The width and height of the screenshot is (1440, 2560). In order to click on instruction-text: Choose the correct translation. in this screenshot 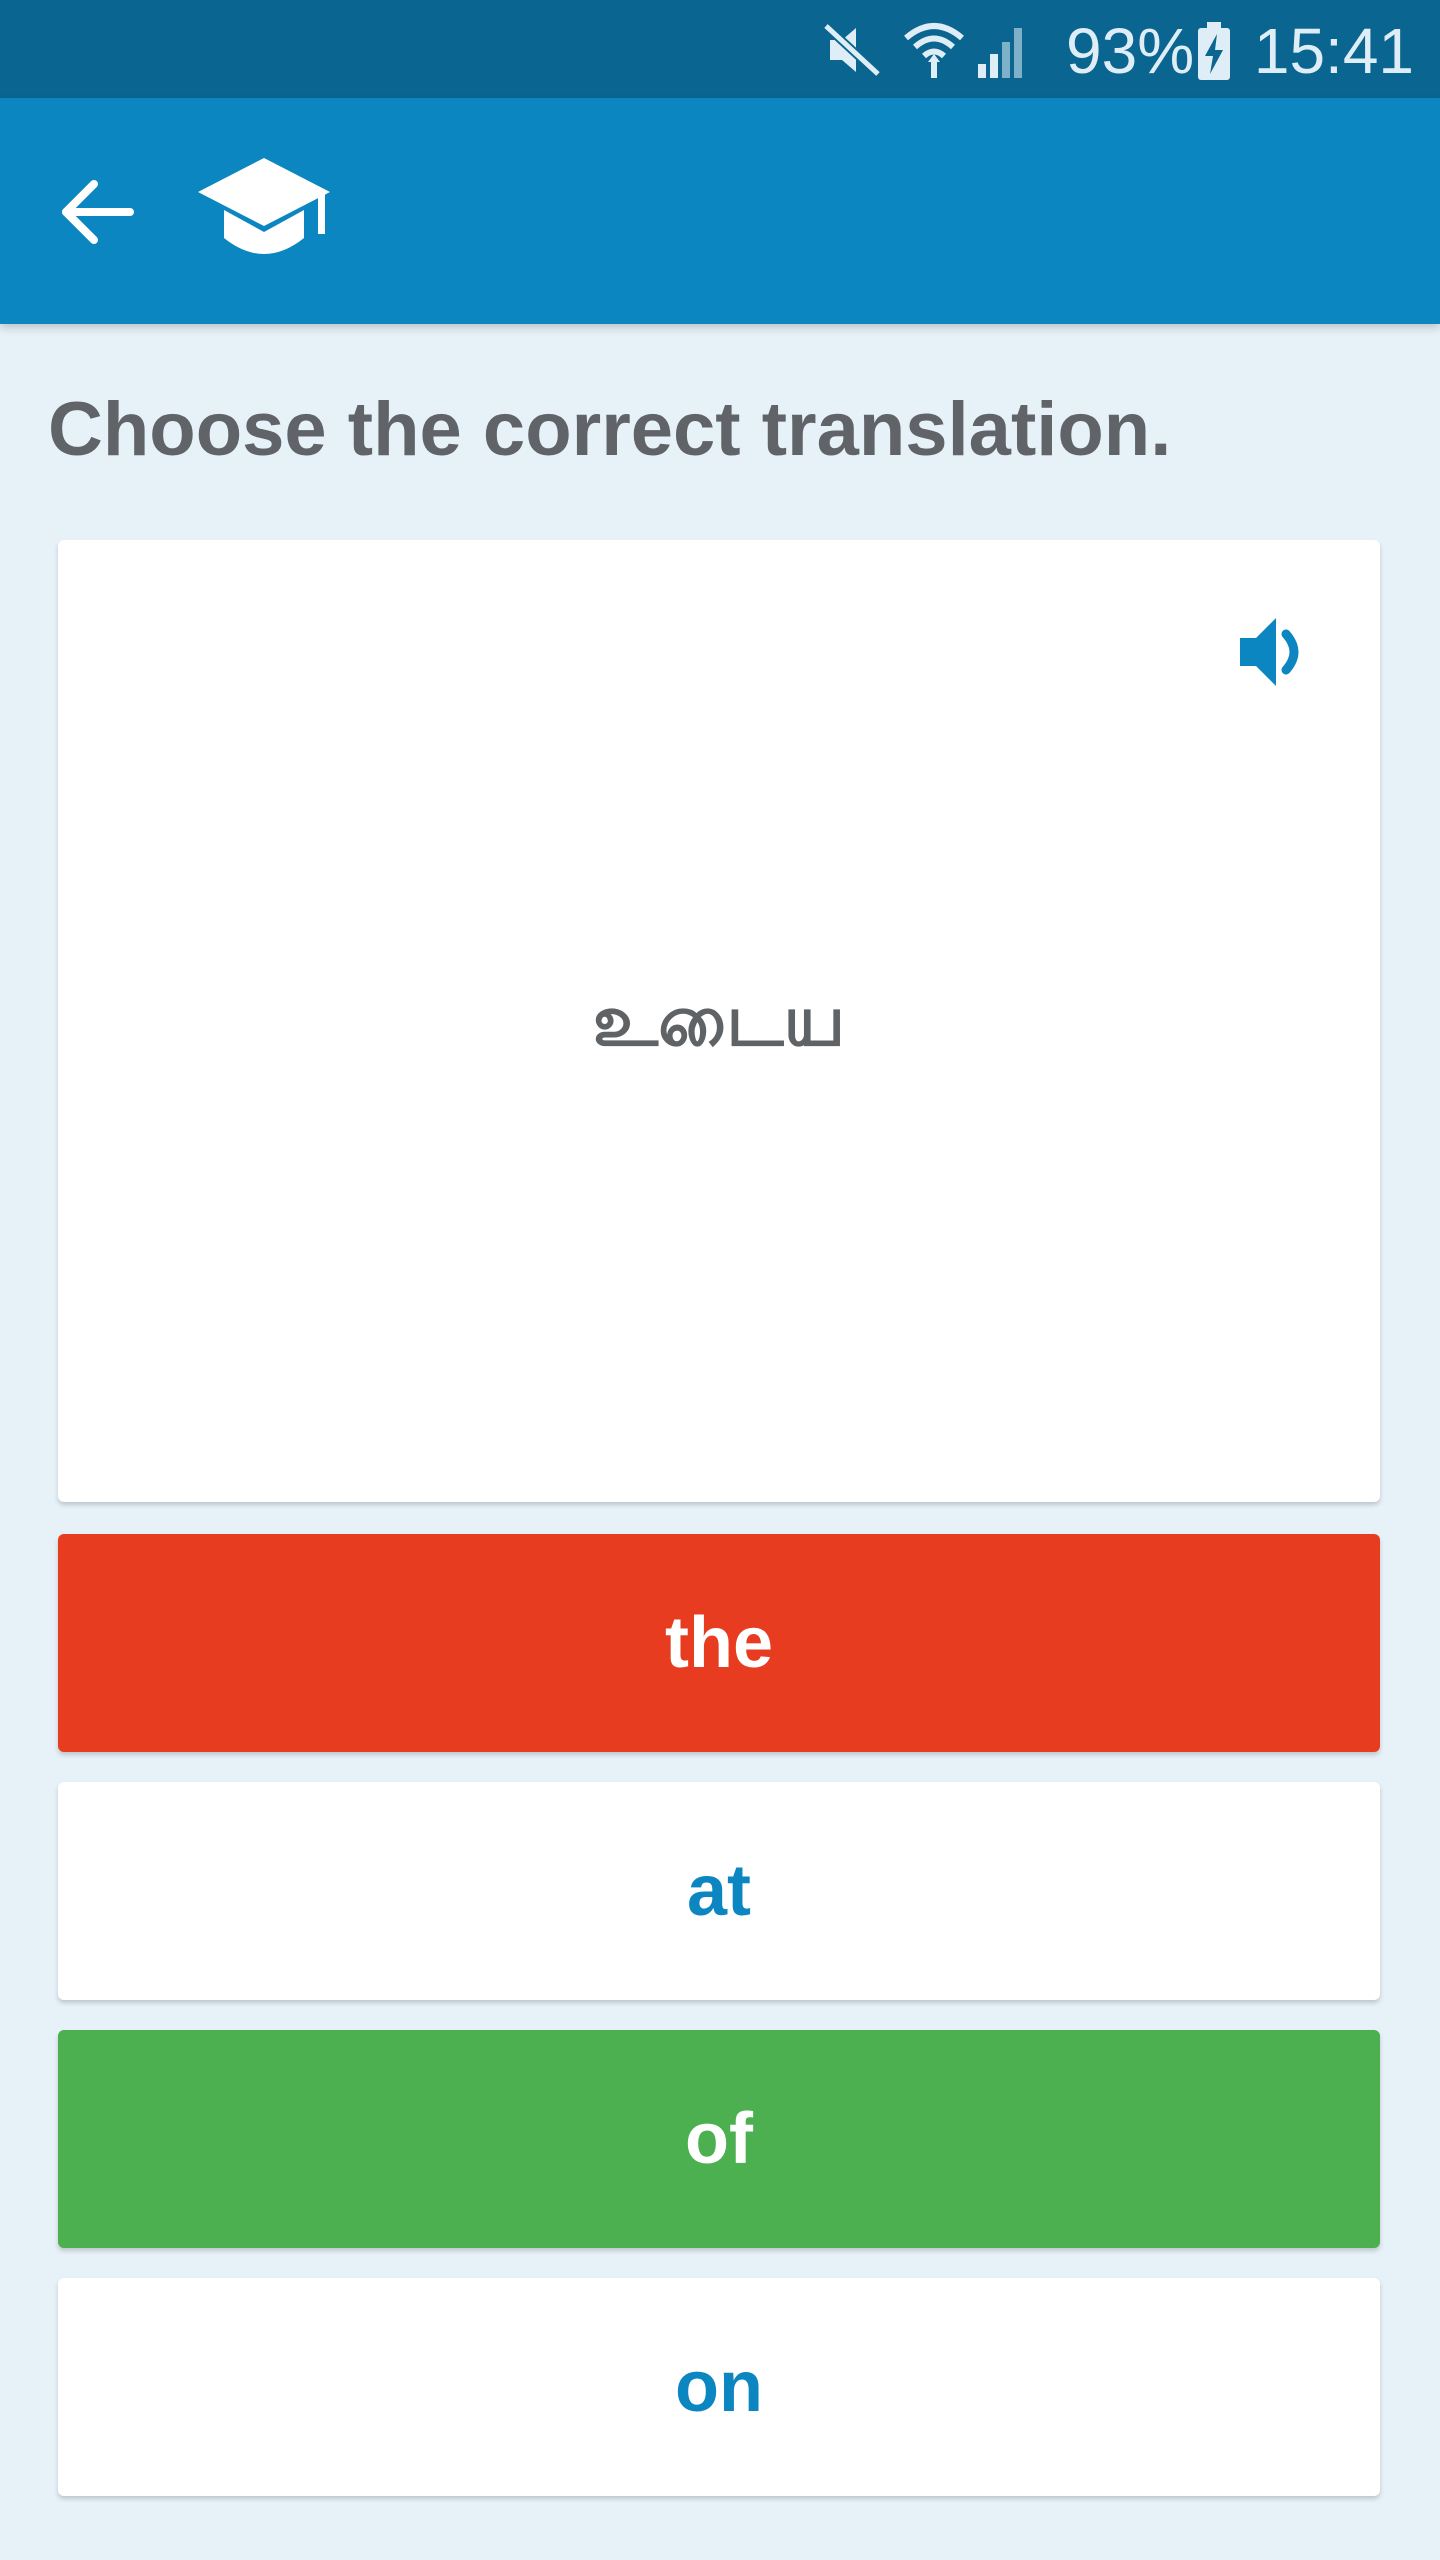, I will do `click(610, 429)`.